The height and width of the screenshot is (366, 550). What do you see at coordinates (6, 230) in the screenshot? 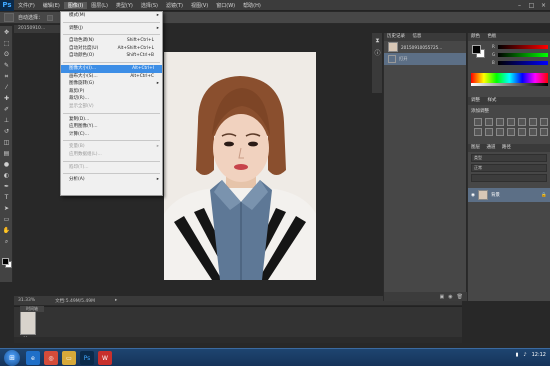
I see `hand-tool-icon: ✋` at bounding box center [6, 230].